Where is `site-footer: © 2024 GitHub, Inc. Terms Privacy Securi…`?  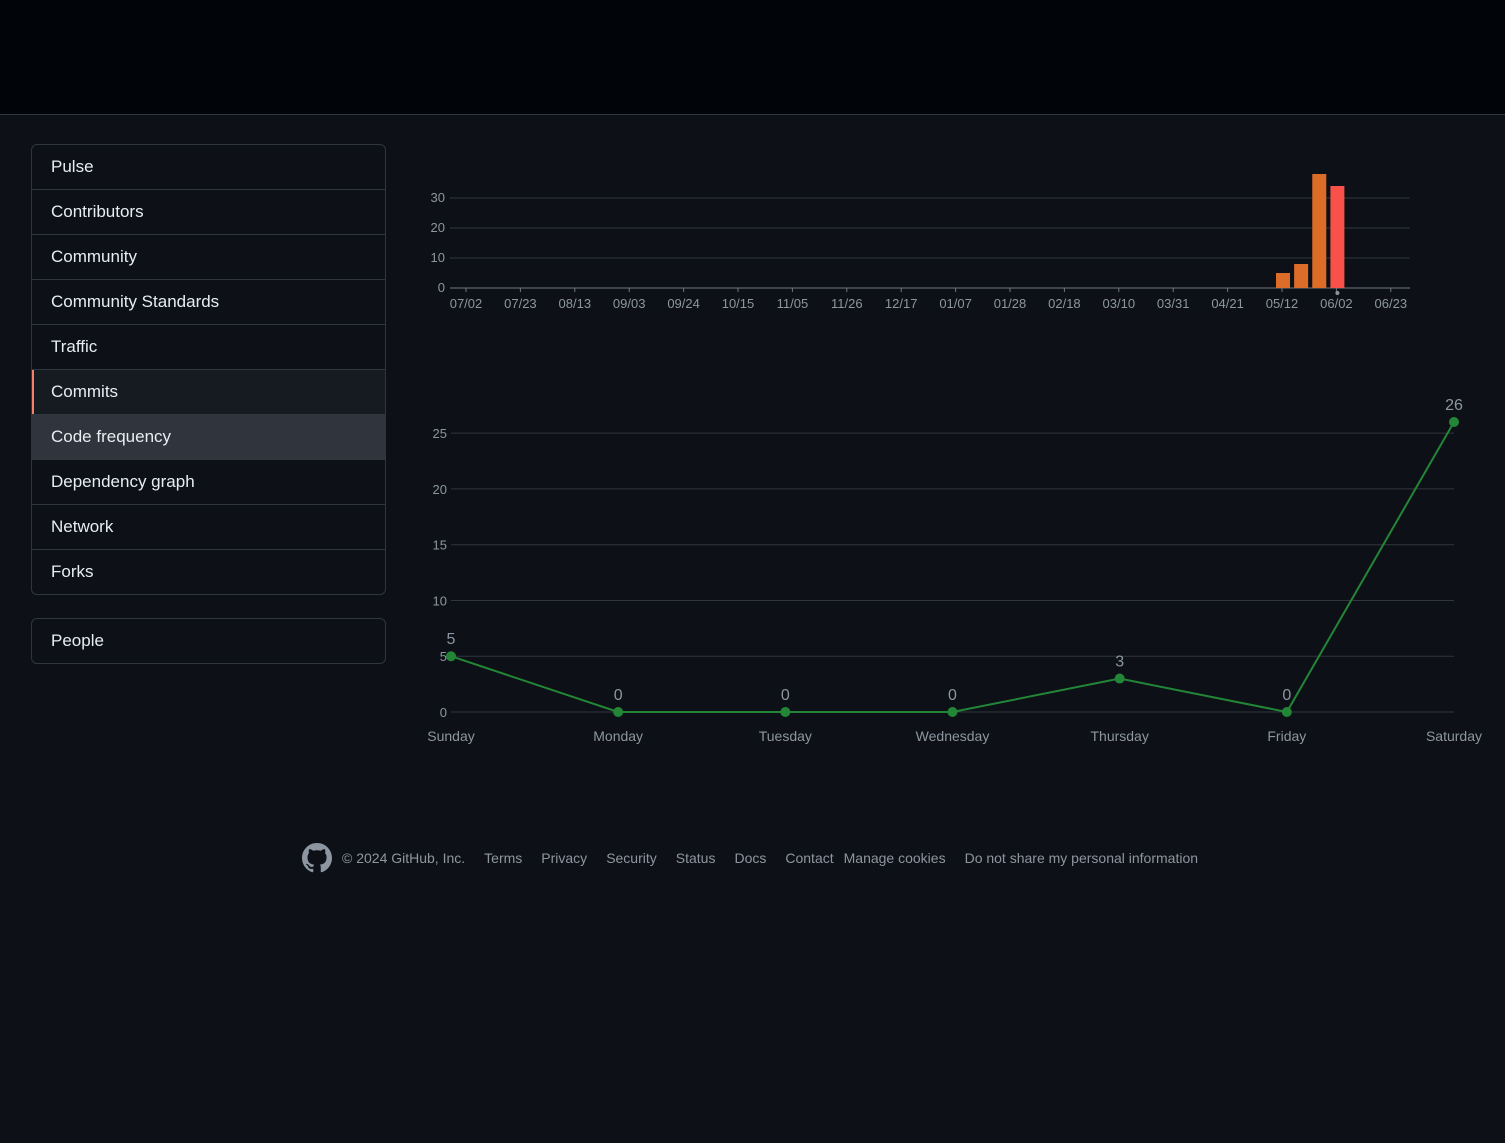 site-footer: © 2024 GitHub, Inc. Terms Privacy Securi… is located at coordinates (759, 858).